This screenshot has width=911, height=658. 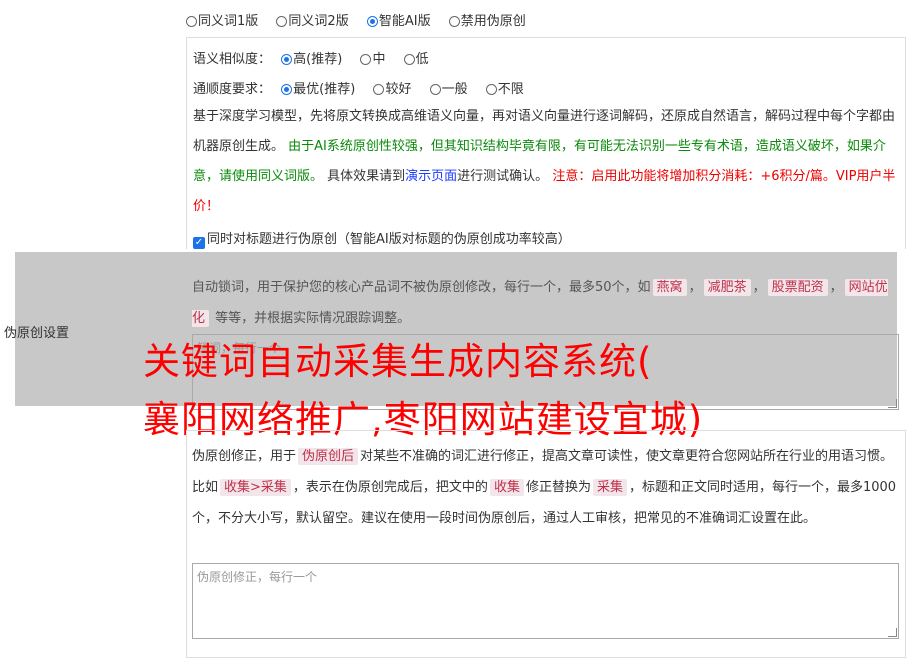 I want to click on fix-words-placeholder: 伪原创修正，每行一个, so click(x=257, y=577).